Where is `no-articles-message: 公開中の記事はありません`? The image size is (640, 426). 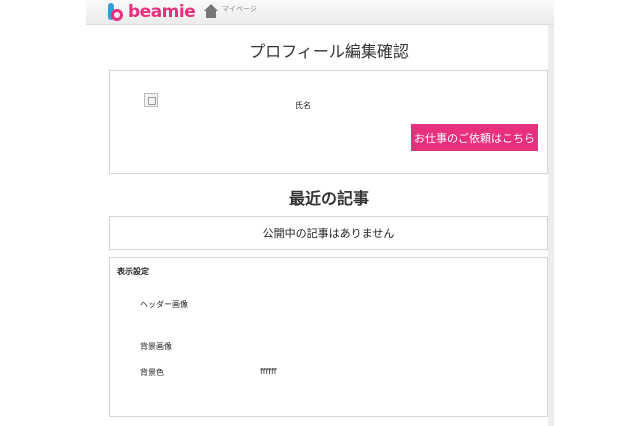 no-articles-message: 公開中の記事はありません is located at coordinates (328, 233).